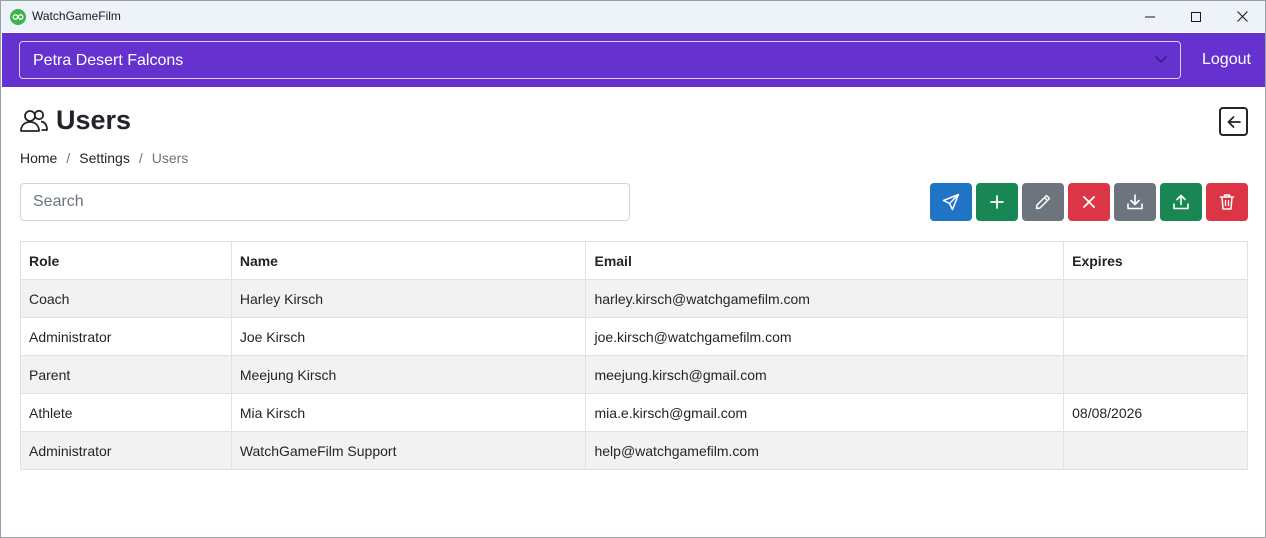 This screenshot has width=1266, height=538. I want to click on column-header-name: Name, so click(408, 260).